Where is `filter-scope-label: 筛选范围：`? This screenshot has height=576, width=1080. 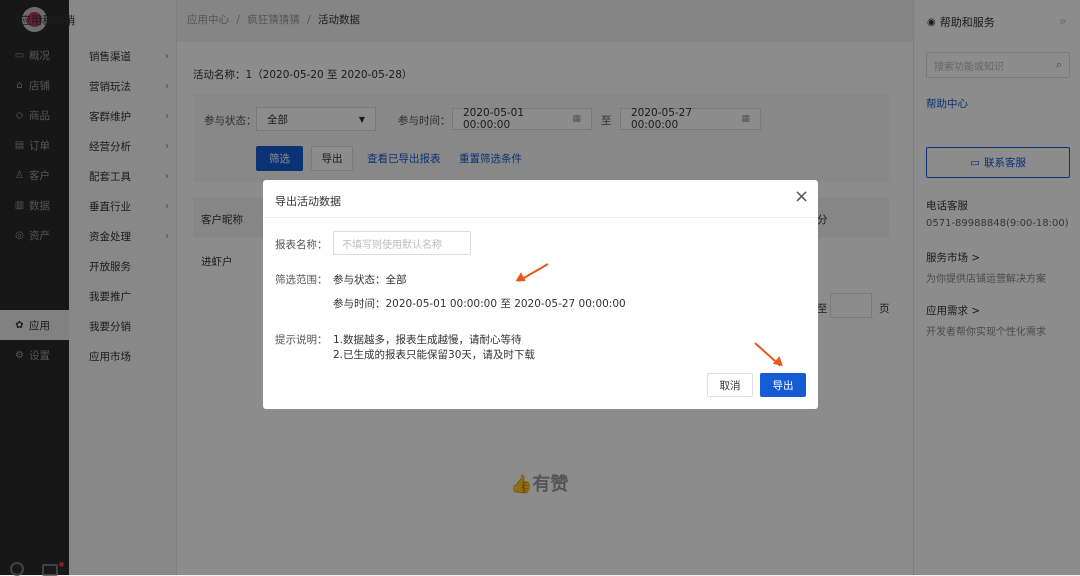 filter-scope-label: 筛选范围： is located at coordinates (301, 280).